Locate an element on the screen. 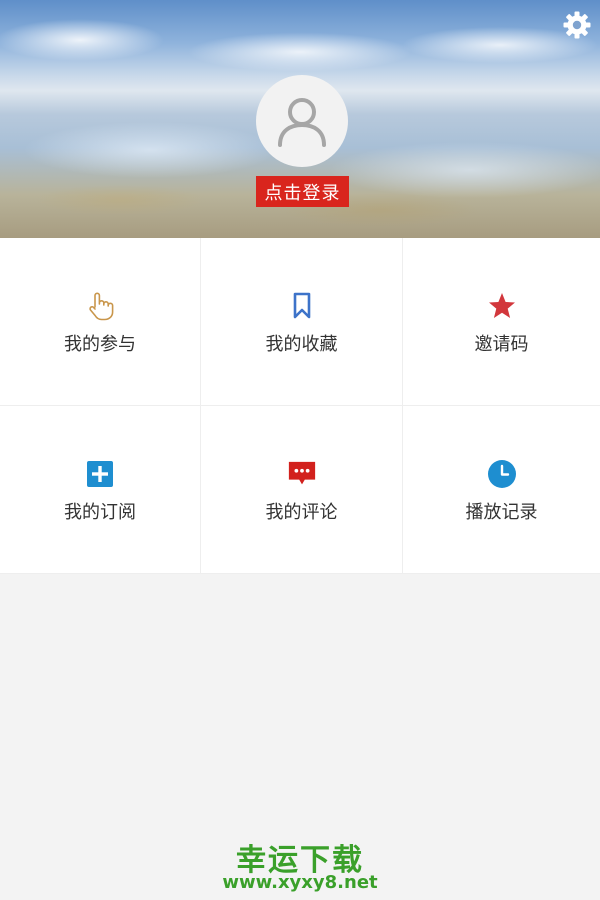  menu-item-play-history: 播放记录 is located at coordinates (501, 490).